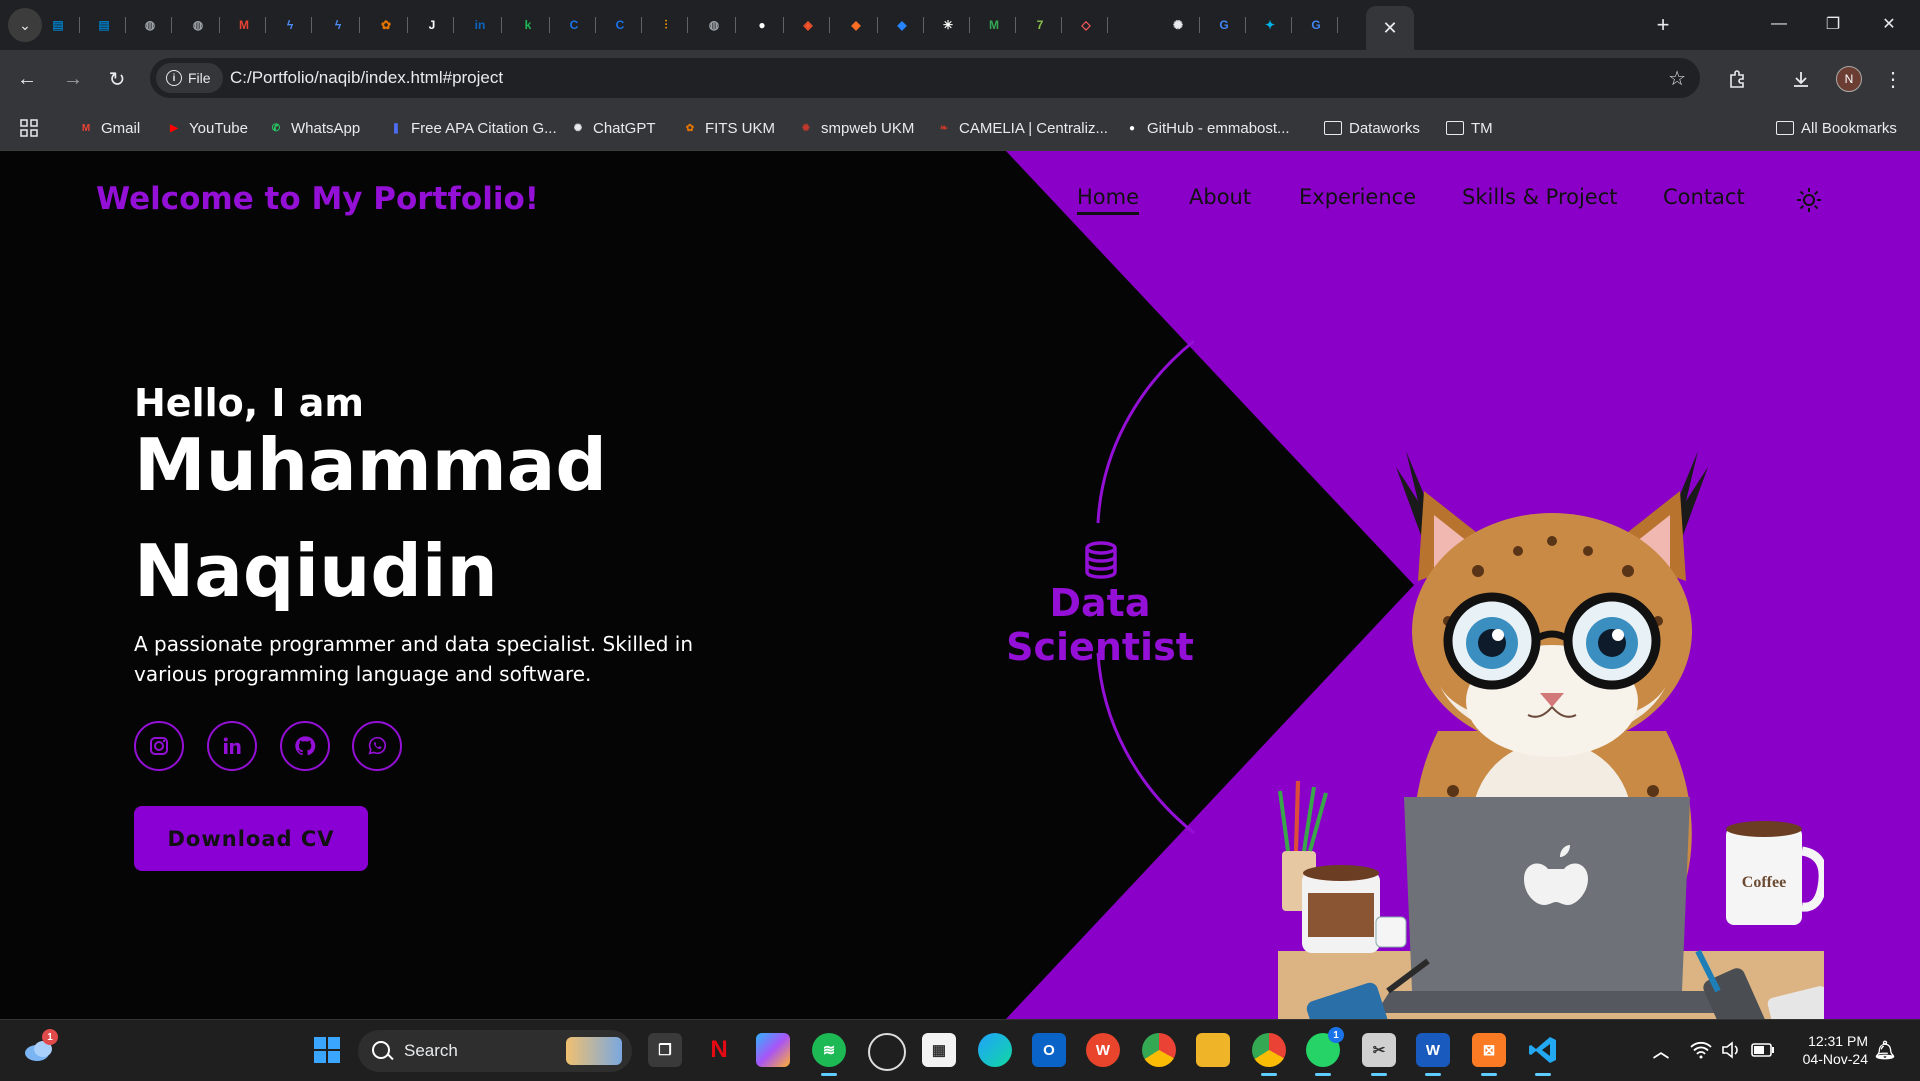 This screenshot has width=1920, height=1081. Describe the element at coordinates (1809, 200) in the screenshot. I see `theme-toggle-sun-icon` at that location.